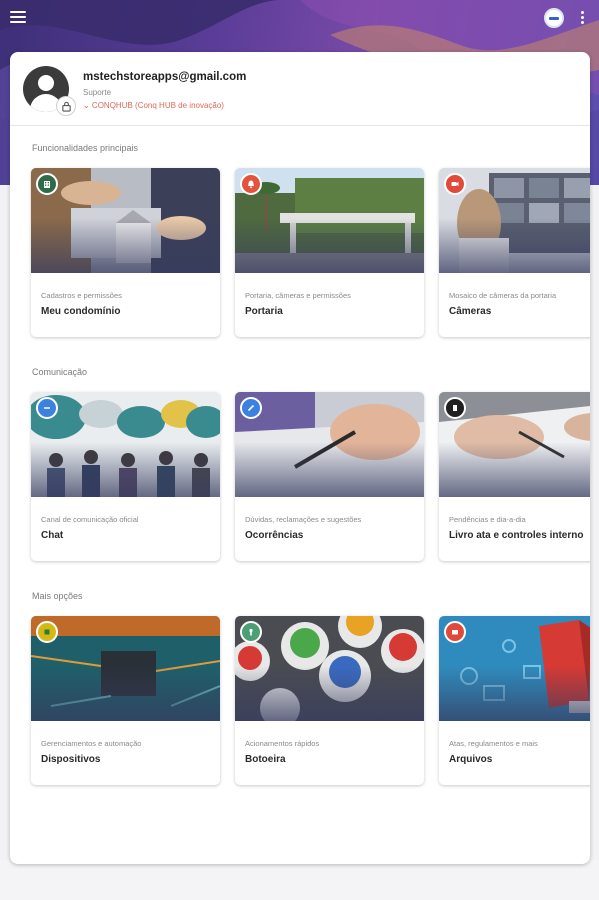 Image resolution: width=599 pixels, height=900 pixels. What do you see at coordinates (455, 632) in the screenshot?
I see `folder-icon` at bounding box center [455, 632].